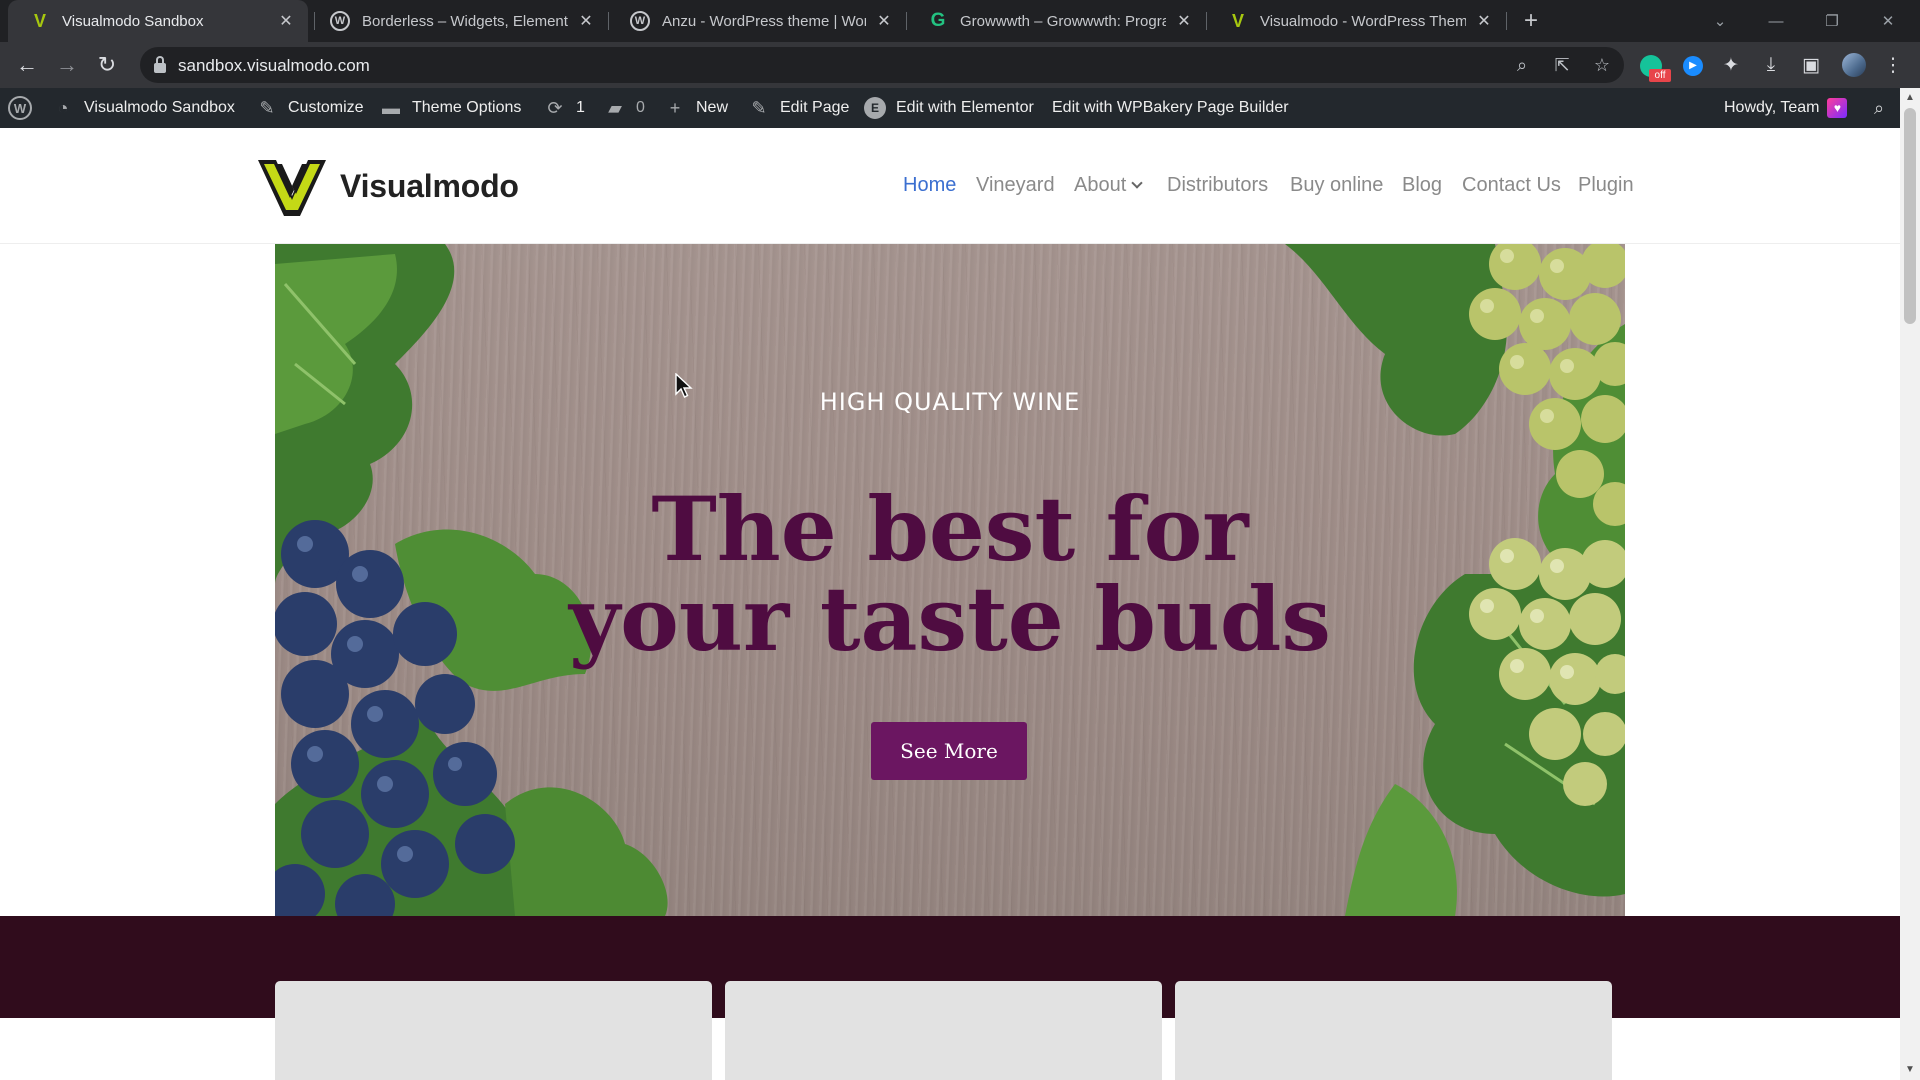 This screenshot has height=1080, width=1920. I want to click on tab-title: Anzu - WordPress theme | WordP, so click(764, 21).